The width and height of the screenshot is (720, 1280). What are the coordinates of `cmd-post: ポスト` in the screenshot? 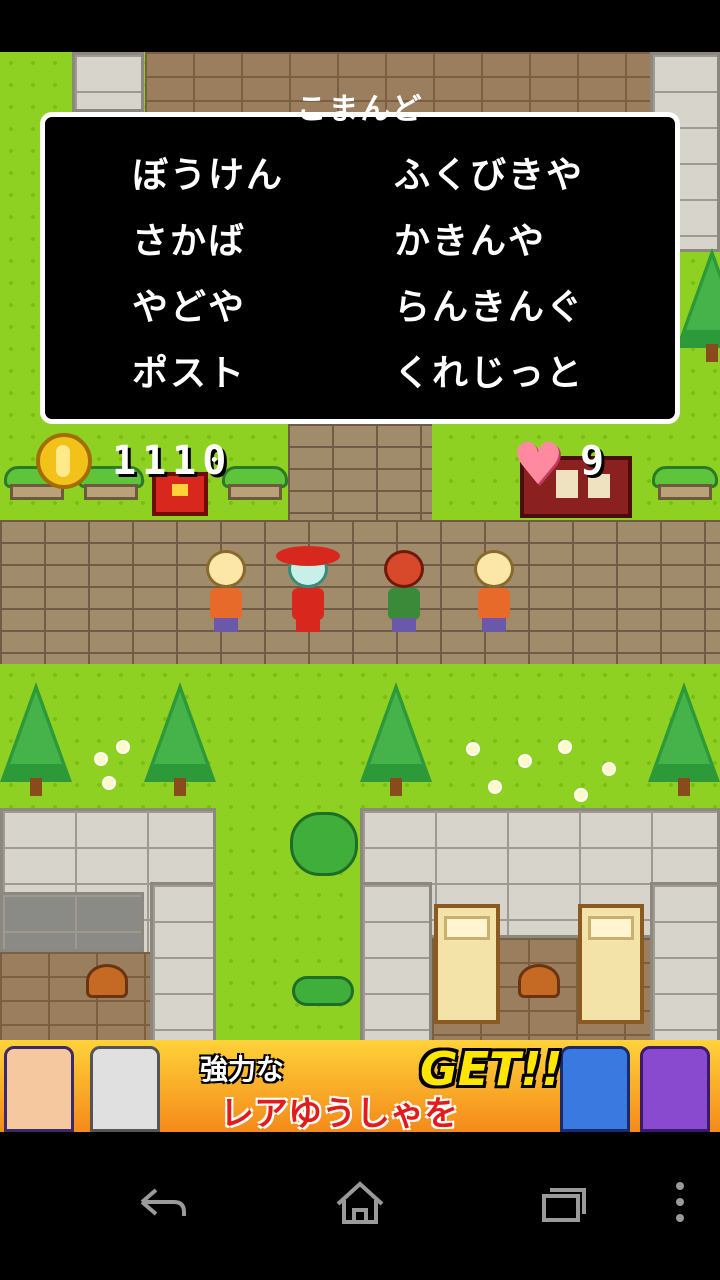 It's located at (189, 370).